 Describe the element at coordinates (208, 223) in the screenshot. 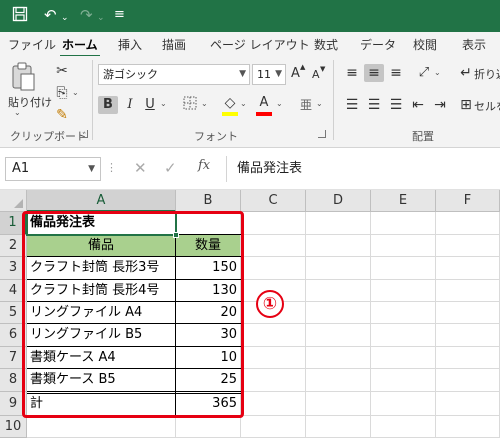

I see `cell-b1` at that location.